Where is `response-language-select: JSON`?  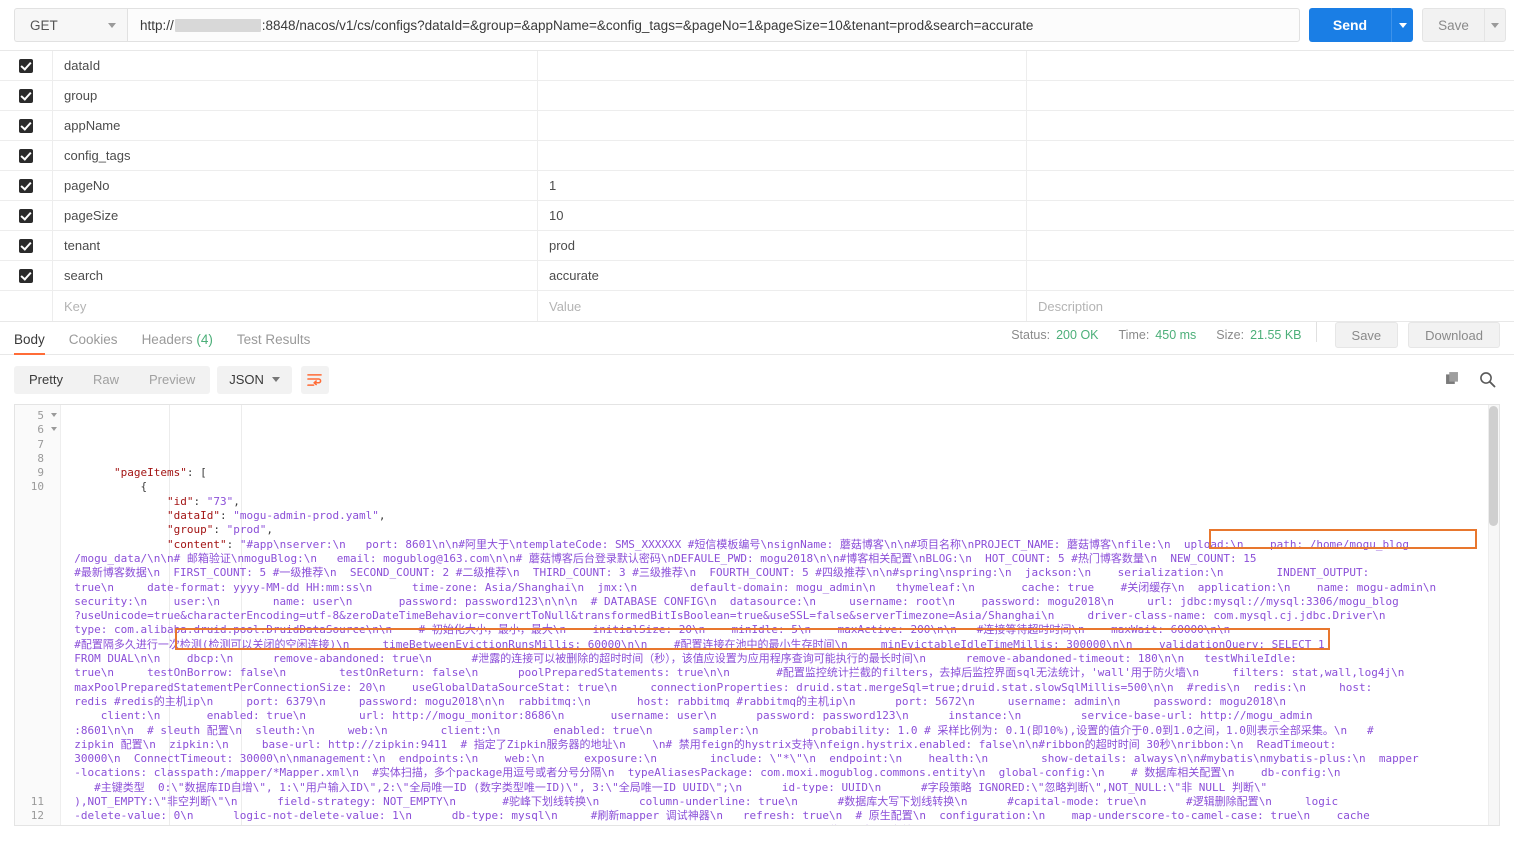 response-language-select: JSON is located at coordinates (254, 379).